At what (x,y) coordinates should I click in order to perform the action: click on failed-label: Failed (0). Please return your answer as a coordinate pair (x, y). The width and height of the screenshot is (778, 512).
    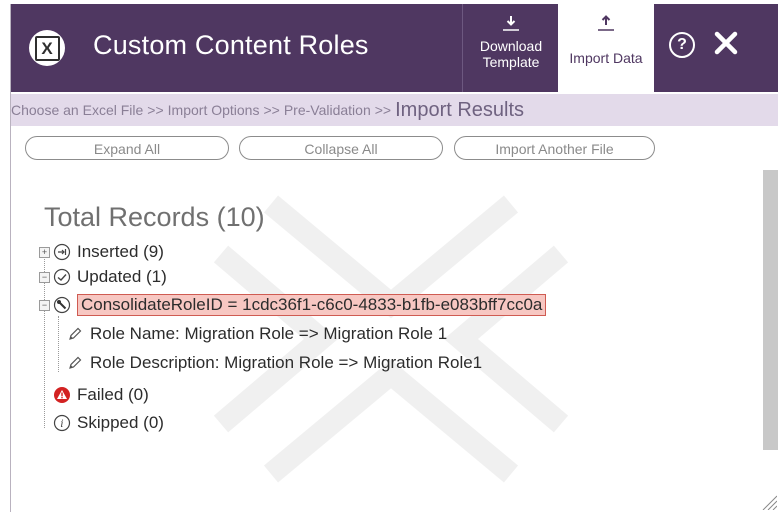
    Looking at the image, I should click on (113, 394).